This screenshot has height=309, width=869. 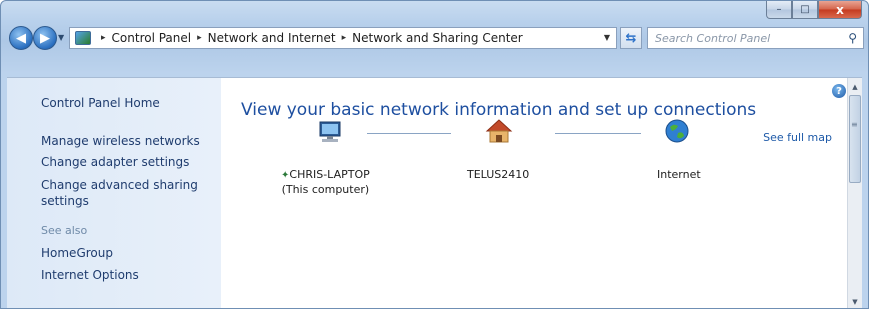 What do you see at coordinates (855, 139) in the screenshot?
I see `scrollbar-thumb` at bounding box center [855, 139].